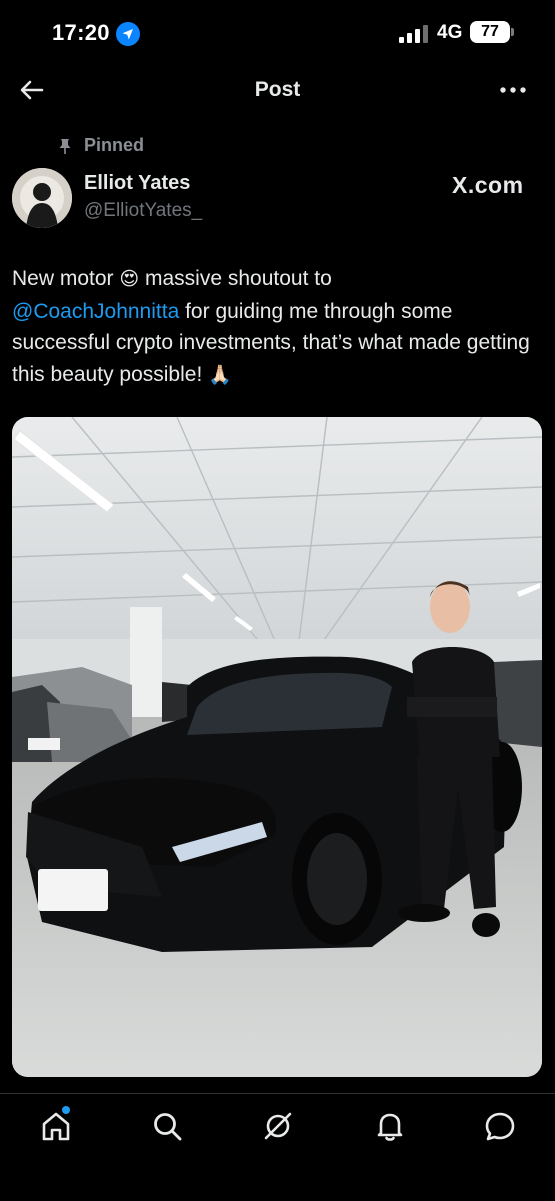 The image size is (555, 1201). I want to click on home-notification-dot, so click(66, 1110).